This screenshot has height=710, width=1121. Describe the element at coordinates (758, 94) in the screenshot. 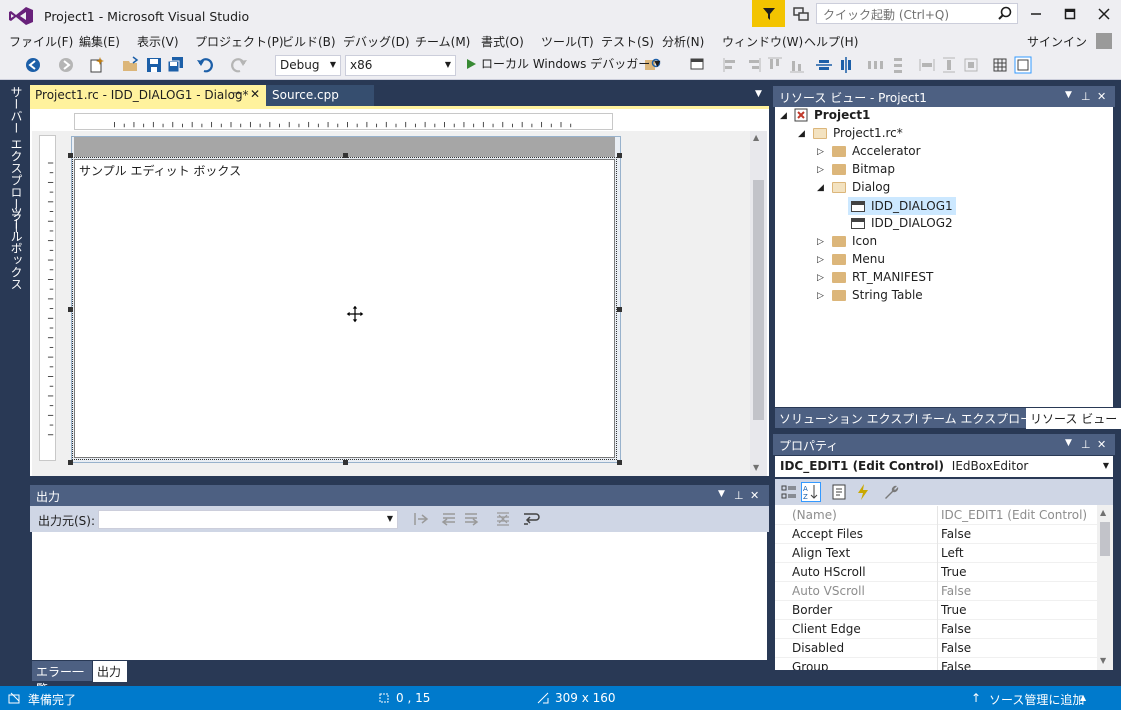

I see `tab-list-dropdown-icon: ▼` at that location.